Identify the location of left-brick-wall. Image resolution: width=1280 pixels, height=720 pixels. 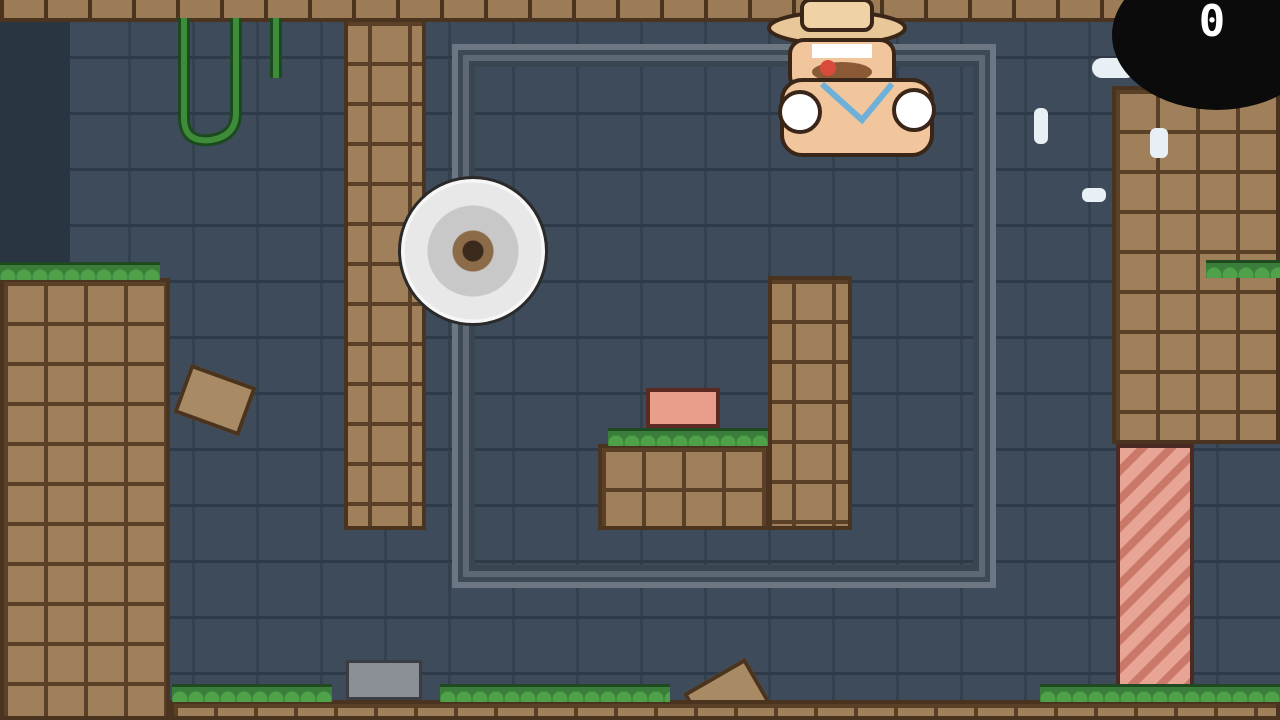
(85, 499).